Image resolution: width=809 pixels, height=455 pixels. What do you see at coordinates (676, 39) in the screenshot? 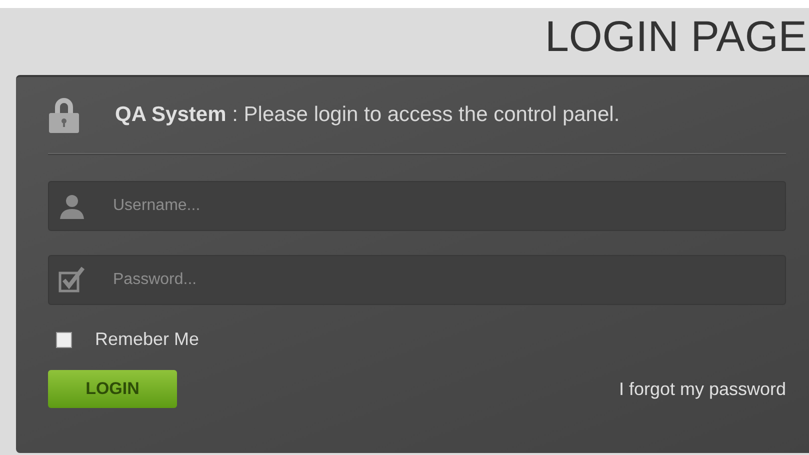
I see `page-title: LOGIN PAGE` at bounding box center [676, 39].